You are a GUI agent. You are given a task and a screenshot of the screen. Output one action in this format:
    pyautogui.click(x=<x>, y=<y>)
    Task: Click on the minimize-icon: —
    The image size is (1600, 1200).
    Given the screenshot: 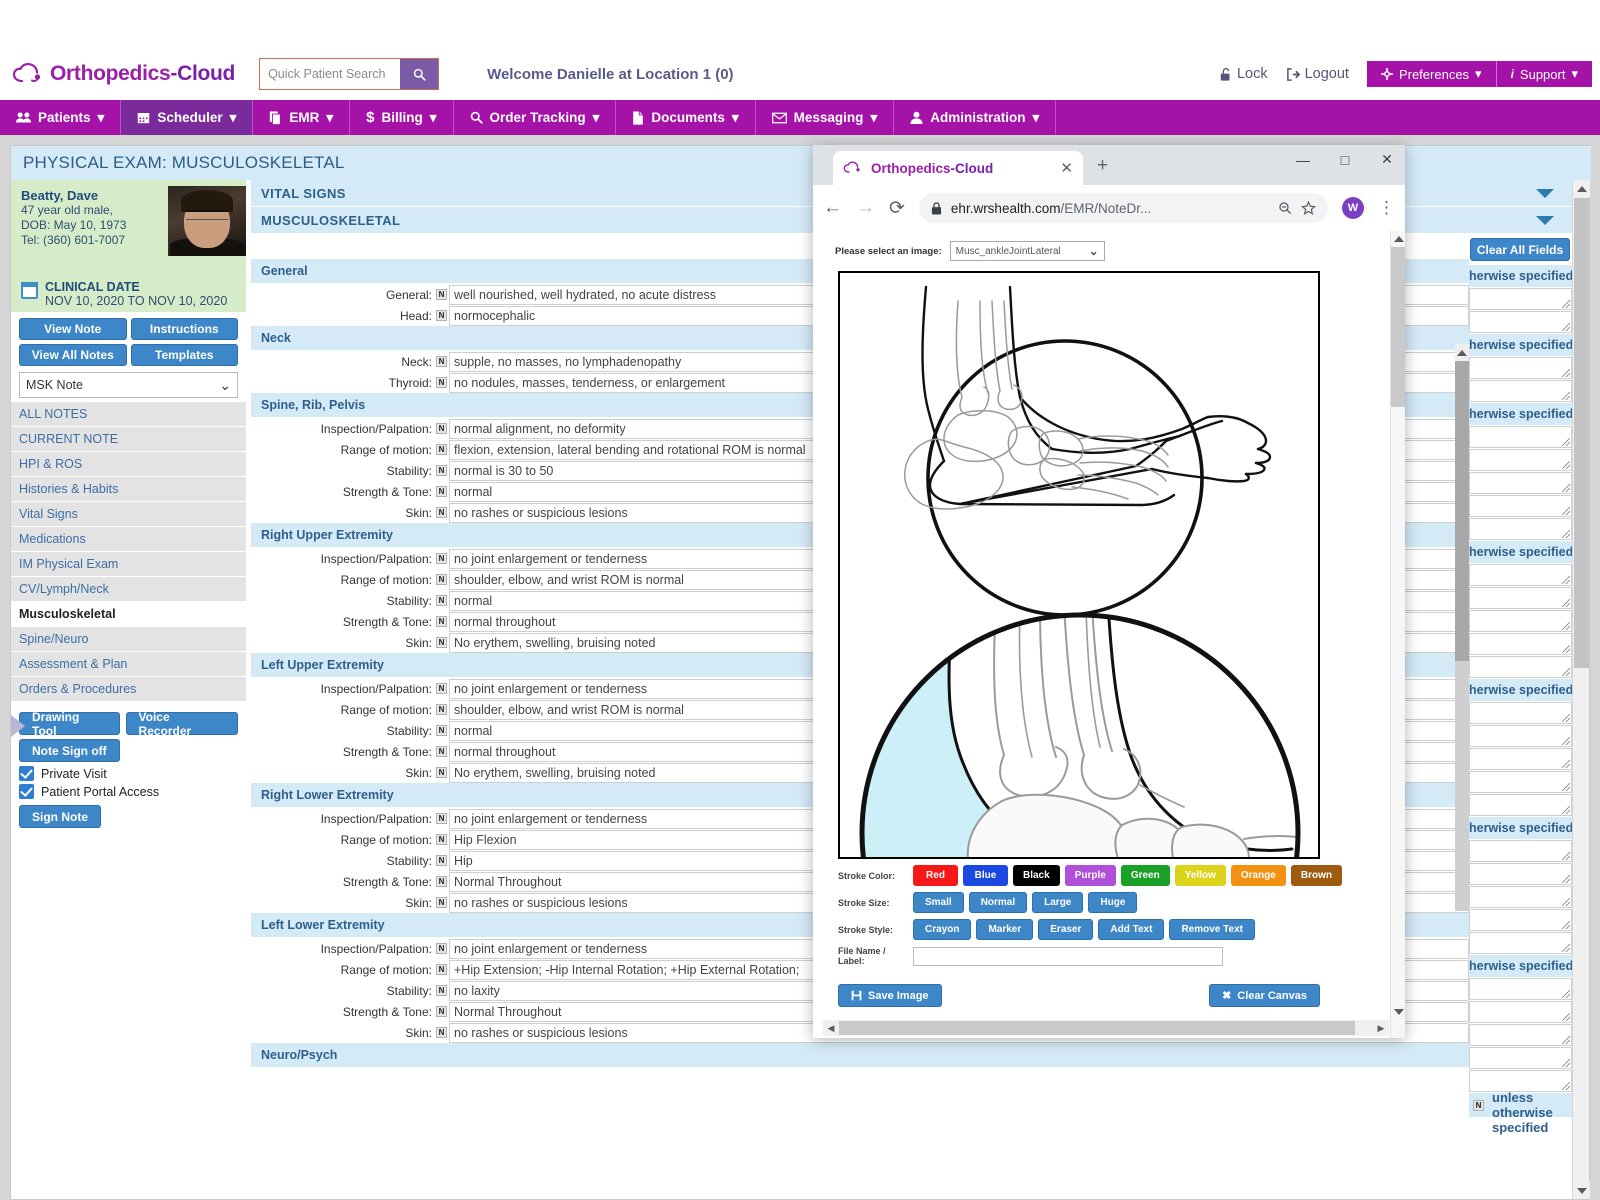 What is the action you would take?
    pyautogui.click(x=1303, y=160)
    